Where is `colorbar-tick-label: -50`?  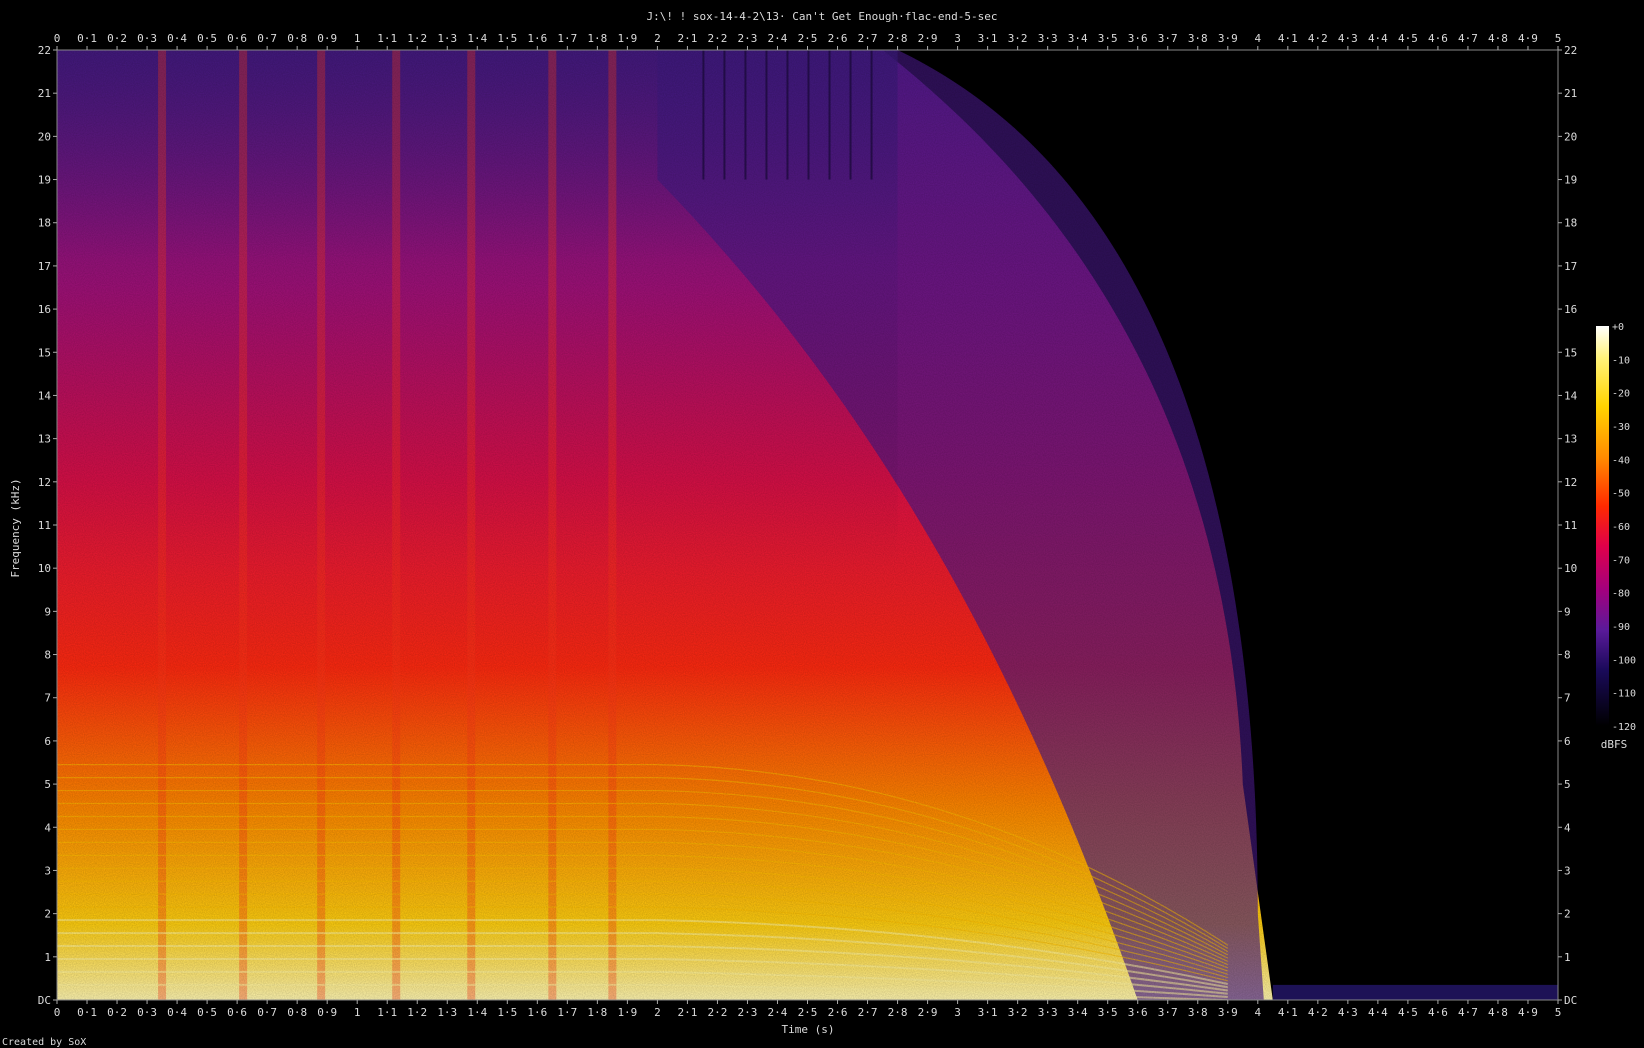
colorbar-tick-label: -50 is located at coordinates (1621, 494).